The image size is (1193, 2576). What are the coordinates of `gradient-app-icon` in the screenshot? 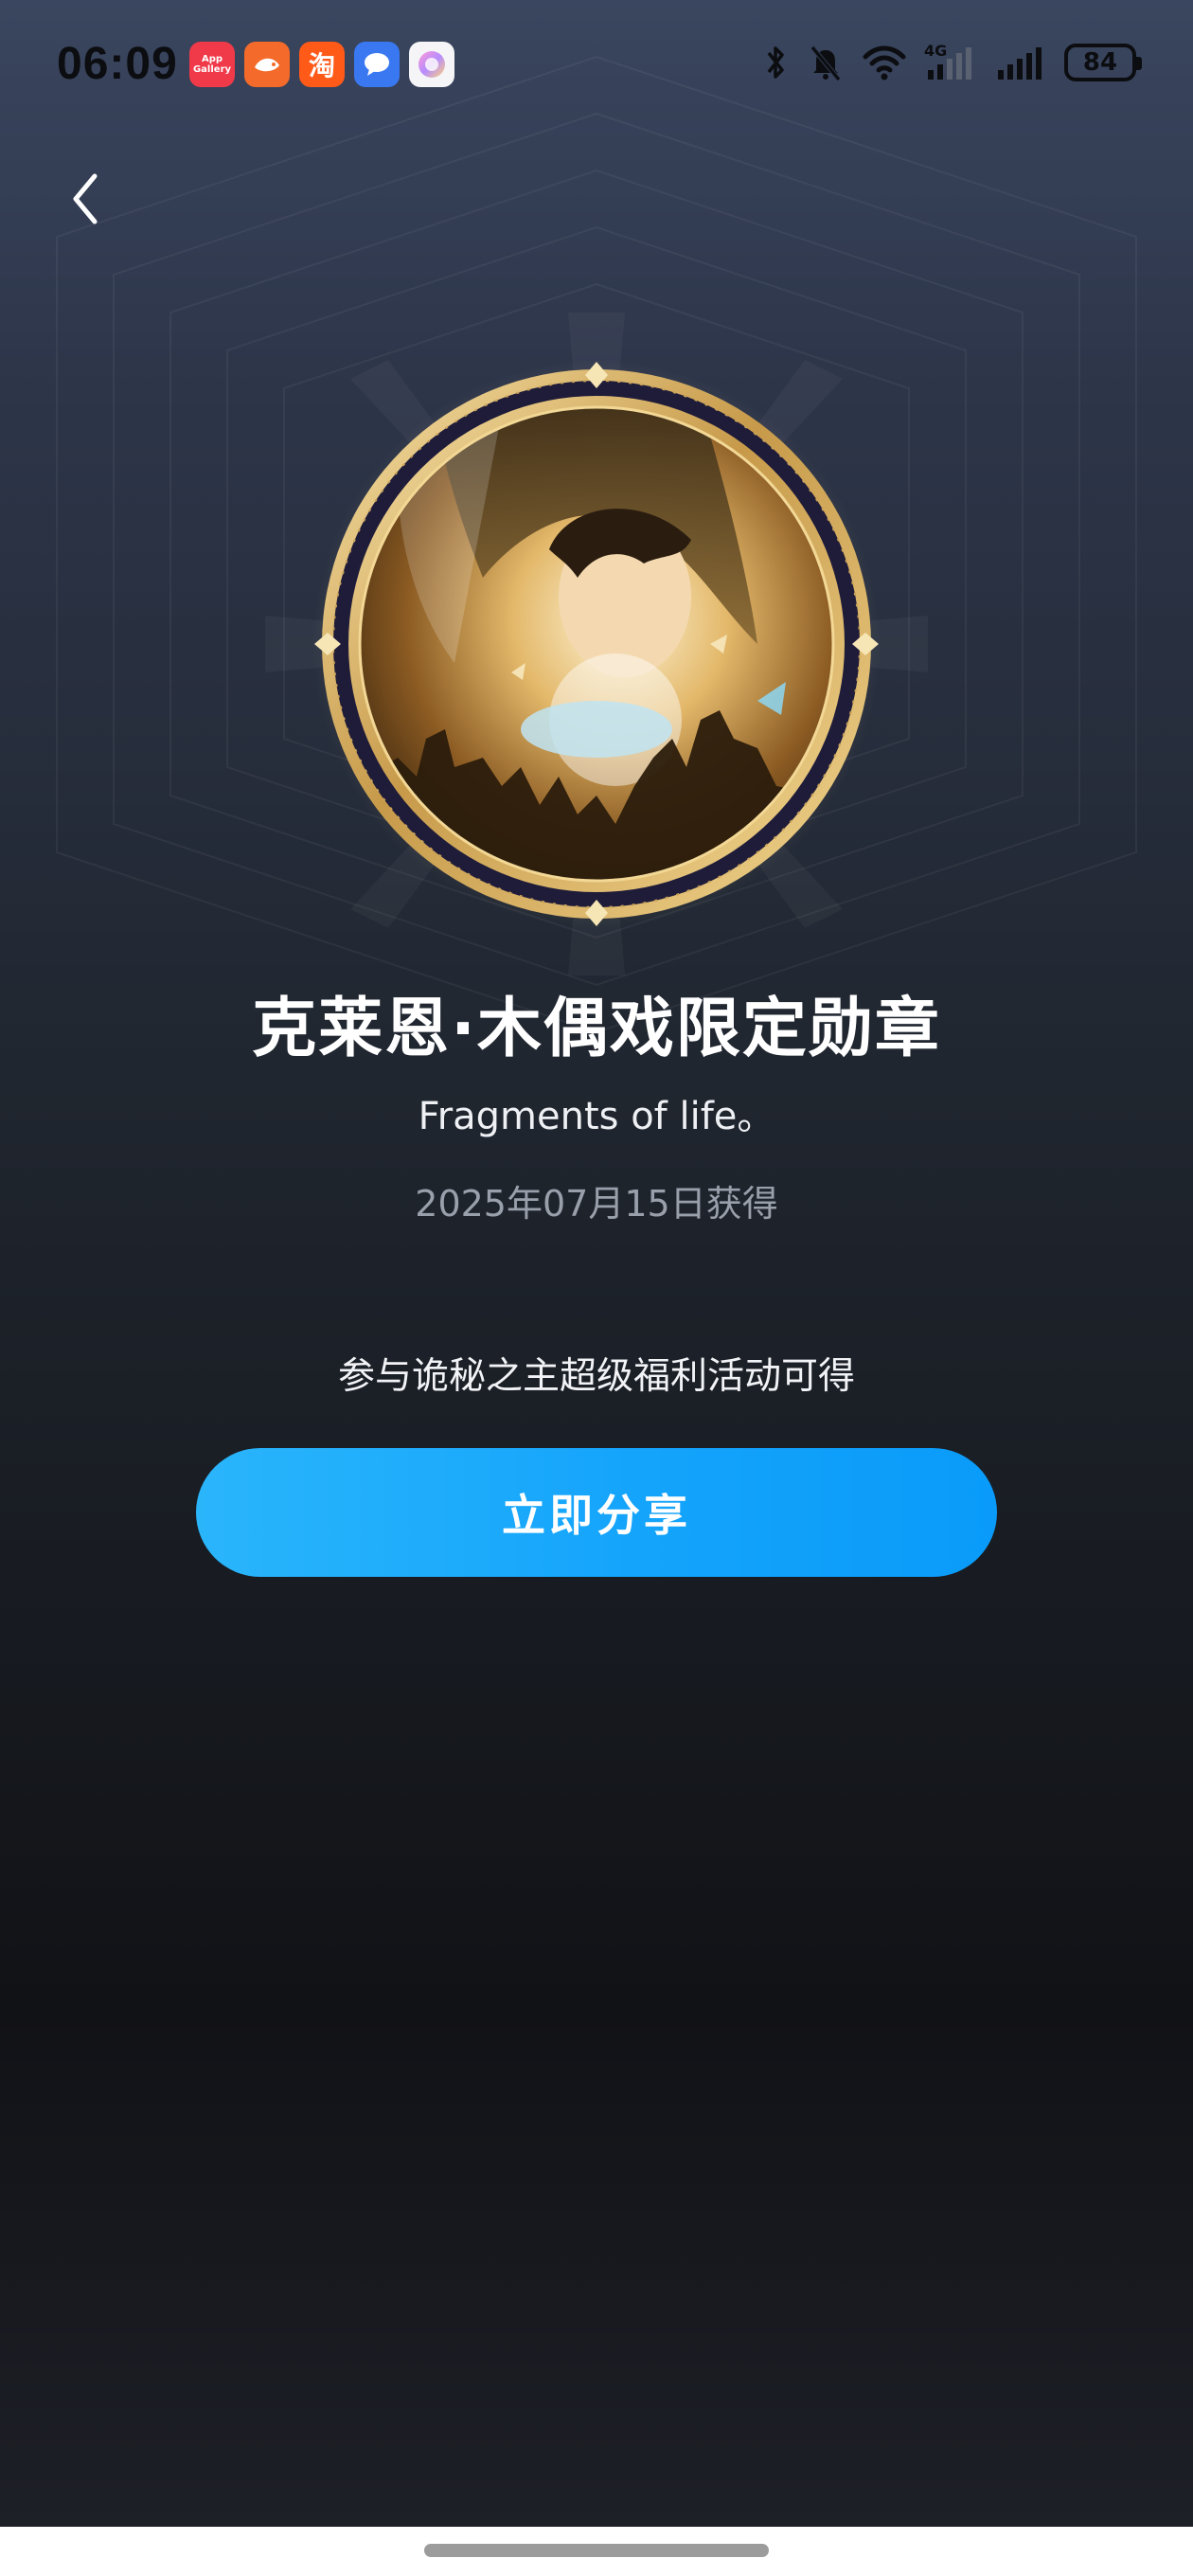 It's located at (431, 64).